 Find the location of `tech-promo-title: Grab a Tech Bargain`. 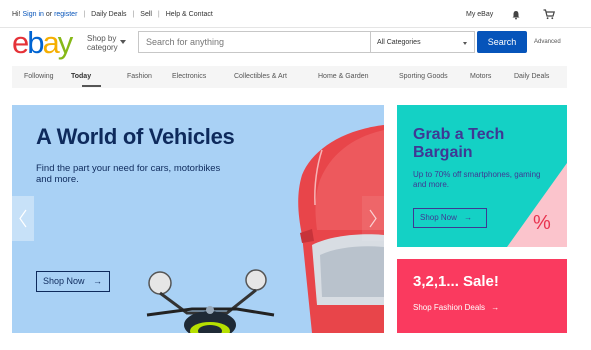

tech-promo-title: Grab a Tech Bargain is located at coordinates (458, 144).